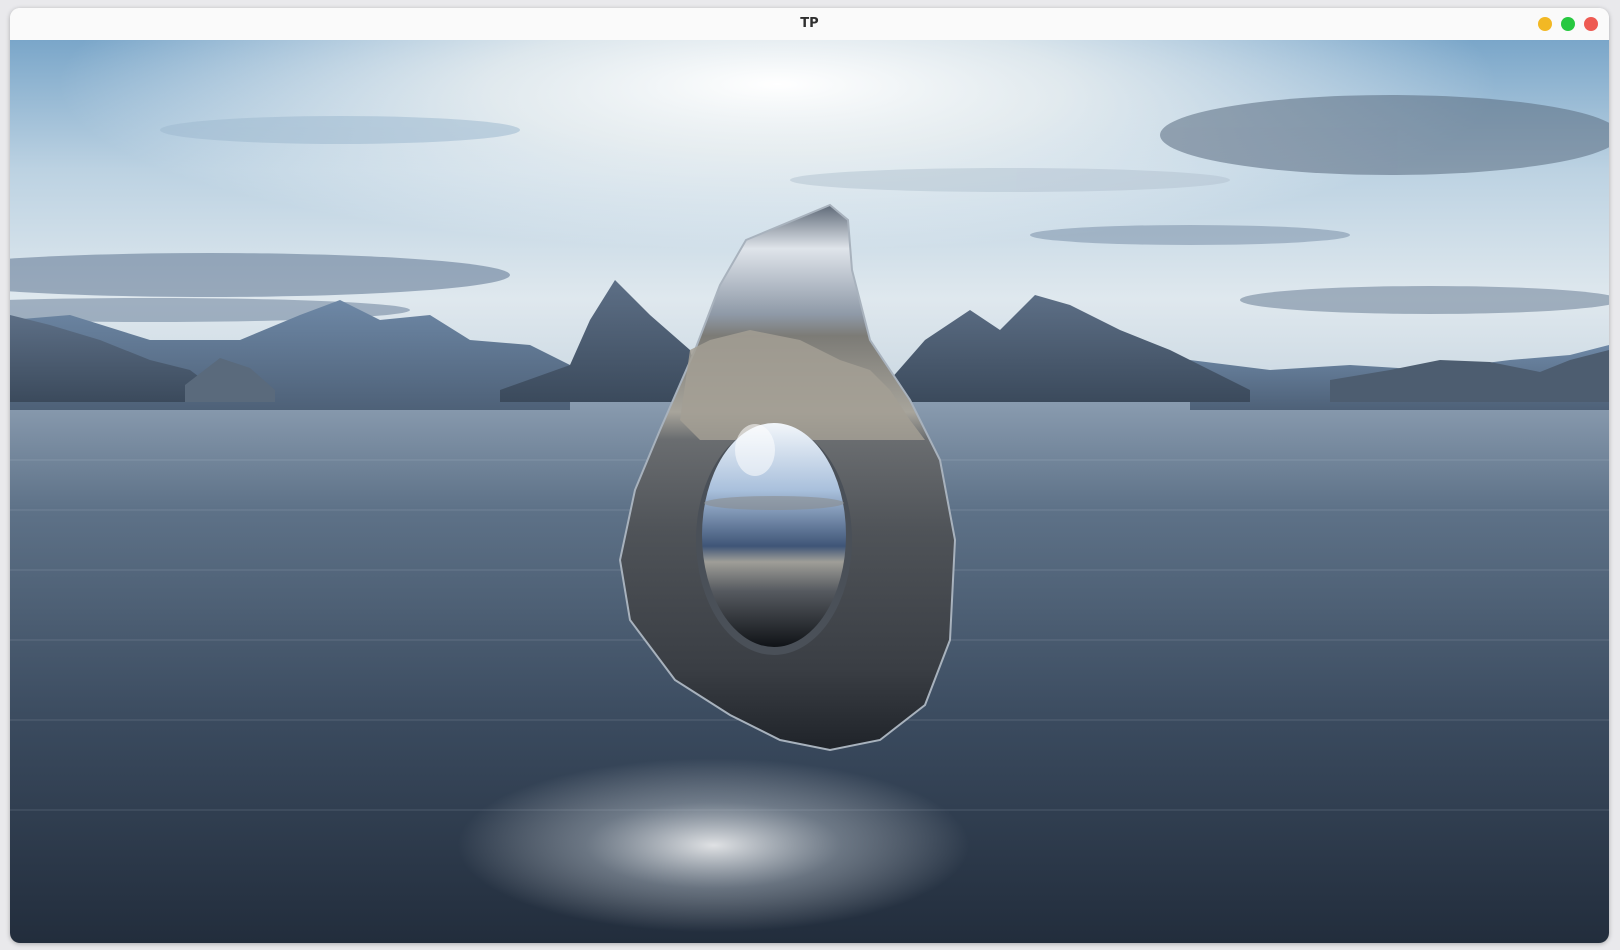 This screenshot has height=950, width=1620. I want to click on window-title: TP, so click(809, 23).